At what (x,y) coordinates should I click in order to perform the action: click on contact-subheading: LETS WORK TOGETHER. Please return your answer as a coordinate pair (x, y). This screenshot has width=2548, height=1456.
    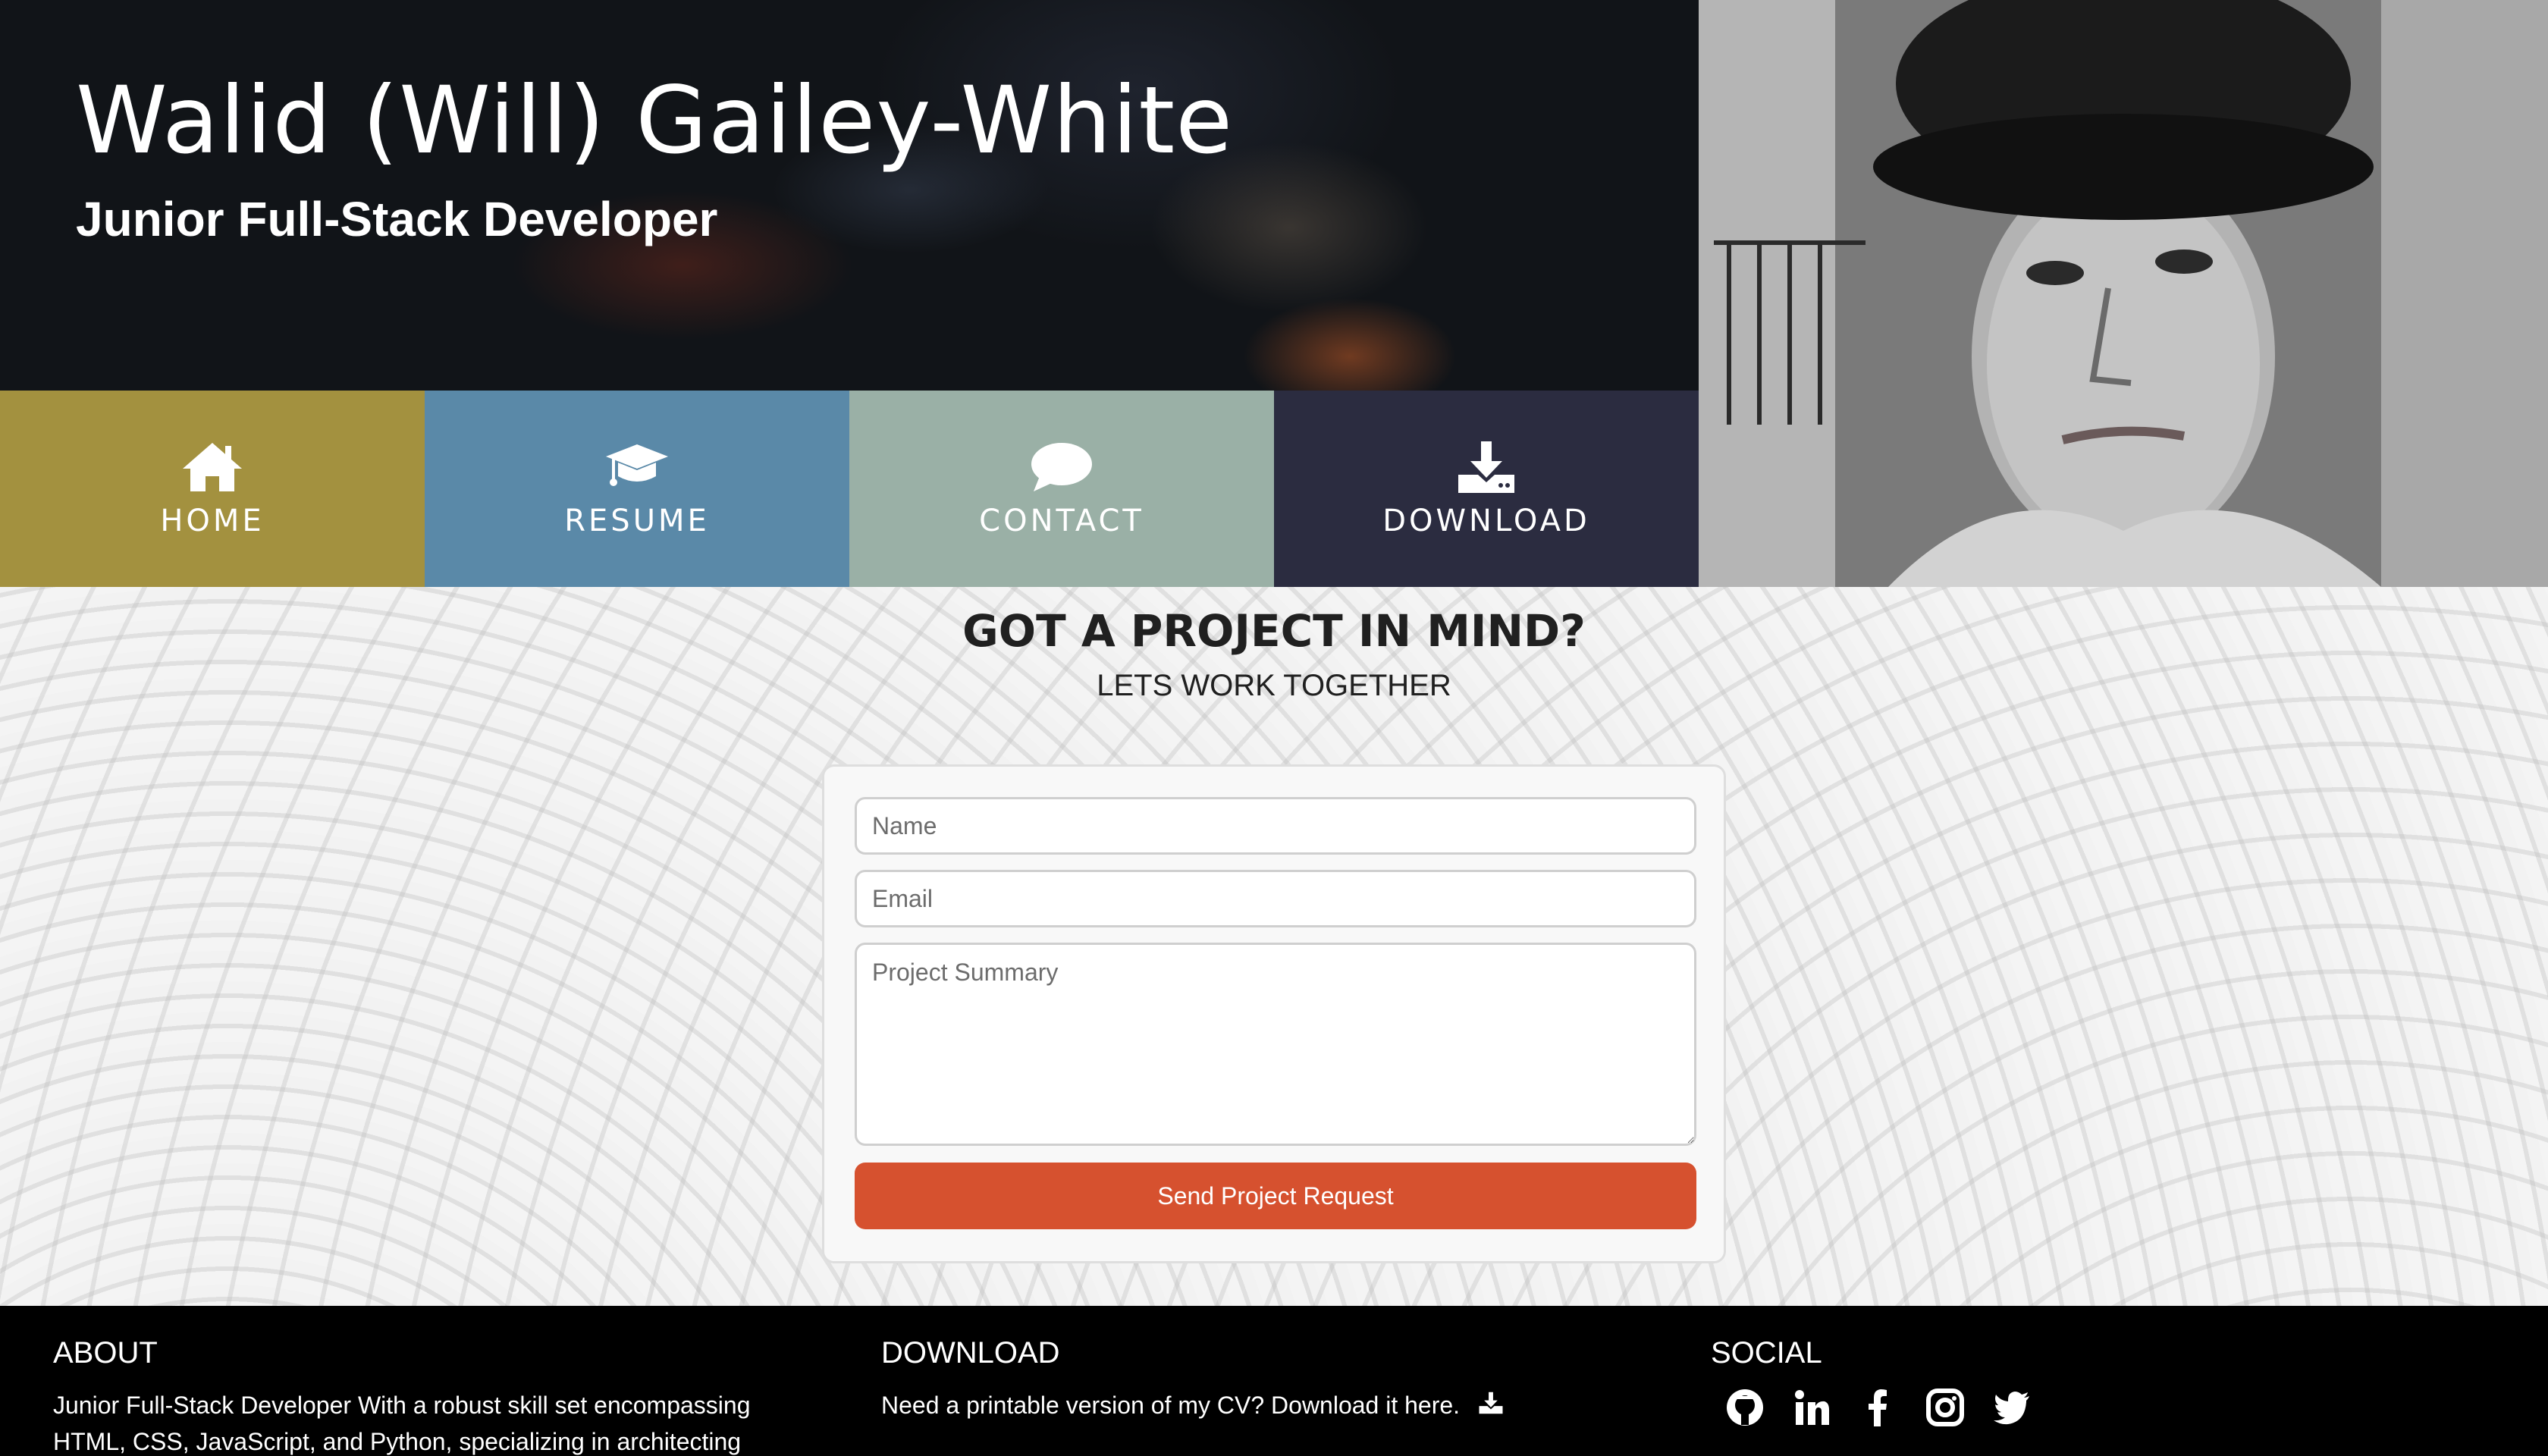
    Looking at the image, I should click on (1274, 685).